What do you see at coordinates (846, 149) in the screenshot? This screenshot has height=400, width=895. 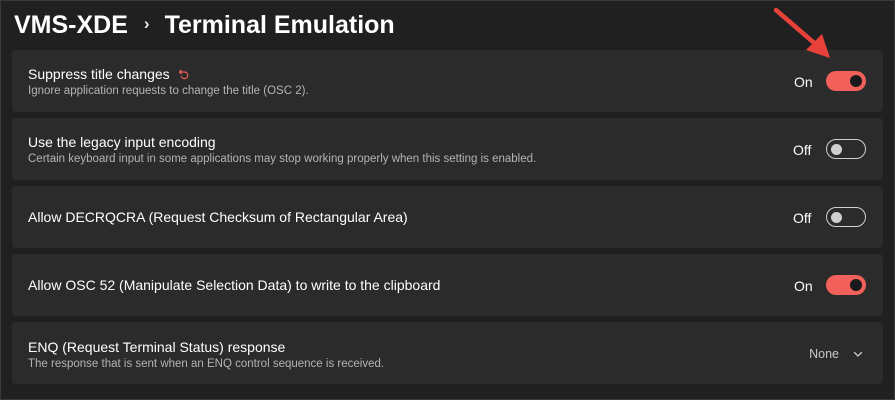 I see `legacy-input-encoding-toggle` at bounding box center [846, 149].